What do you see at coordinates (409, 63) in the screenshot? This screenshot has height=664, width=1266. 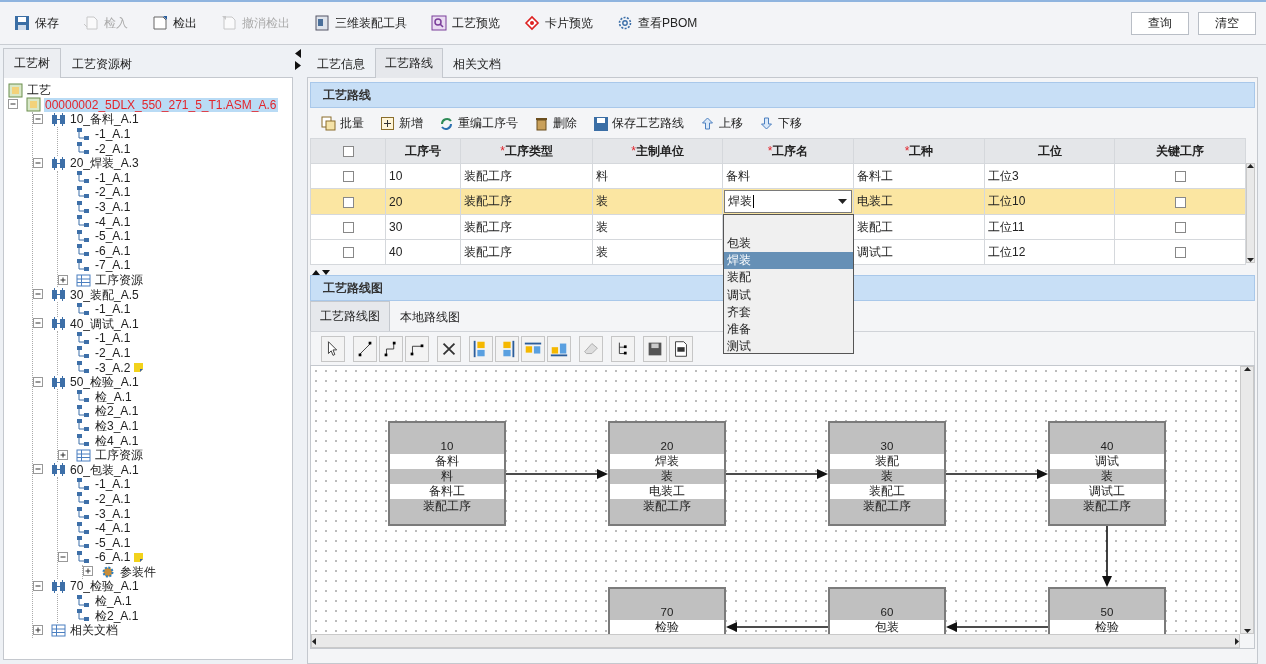 I see `tab: 工艺路线` at bounding box center [409, 63].